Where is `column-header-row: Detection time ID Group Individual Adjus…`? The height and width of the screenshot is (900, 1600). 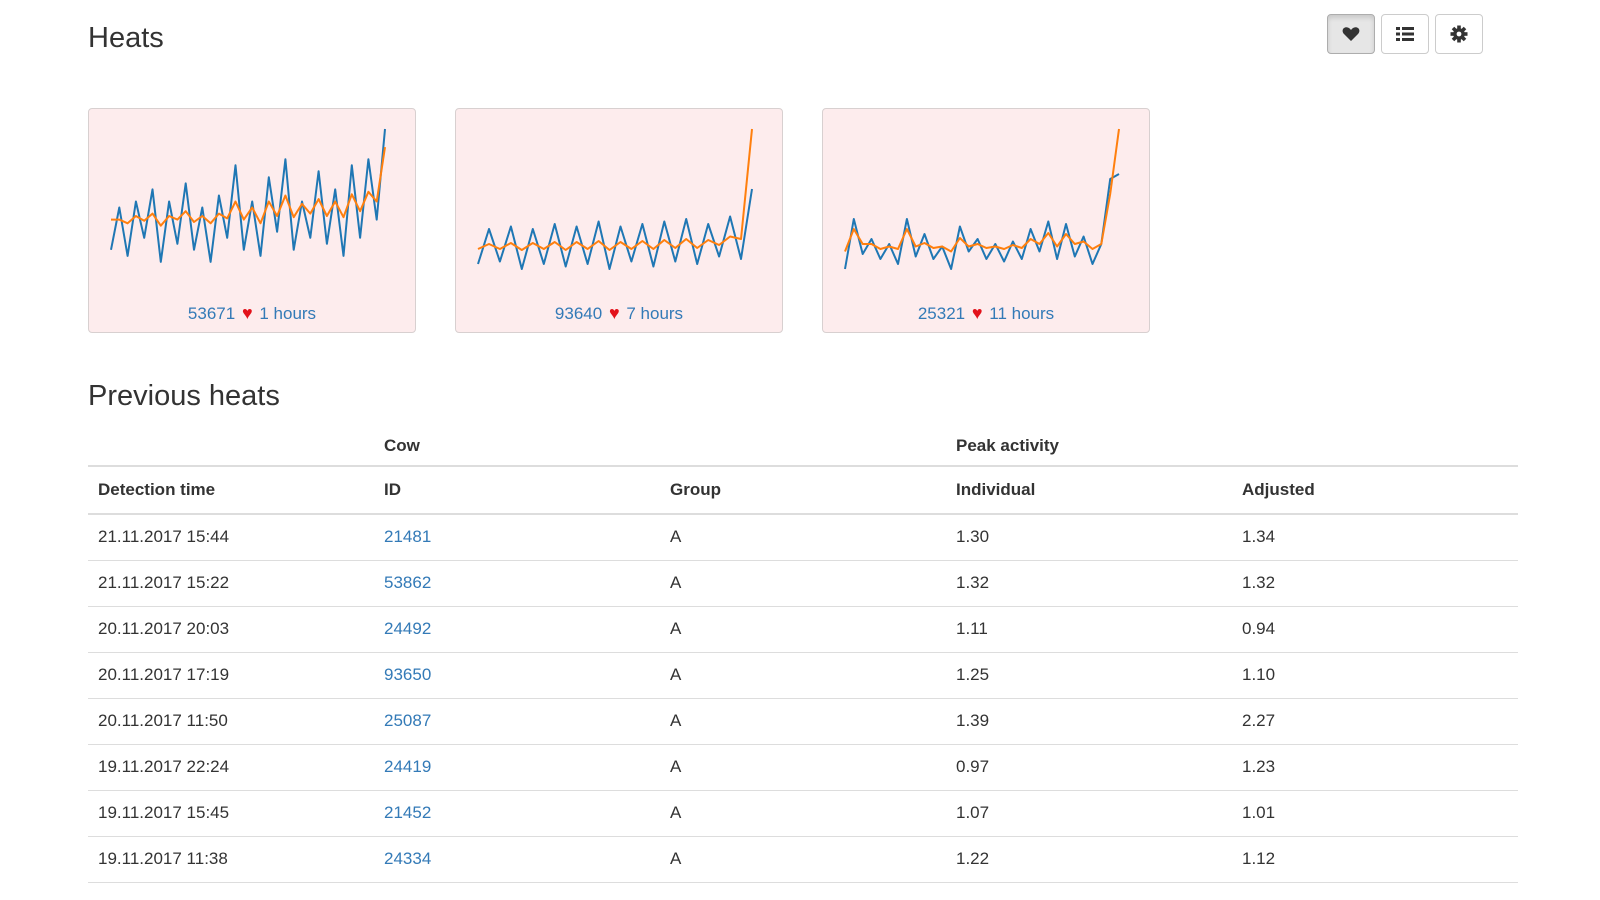 column-header-row: Detection time ID Group Individual Adjus… is located at coordinates (803, 490).